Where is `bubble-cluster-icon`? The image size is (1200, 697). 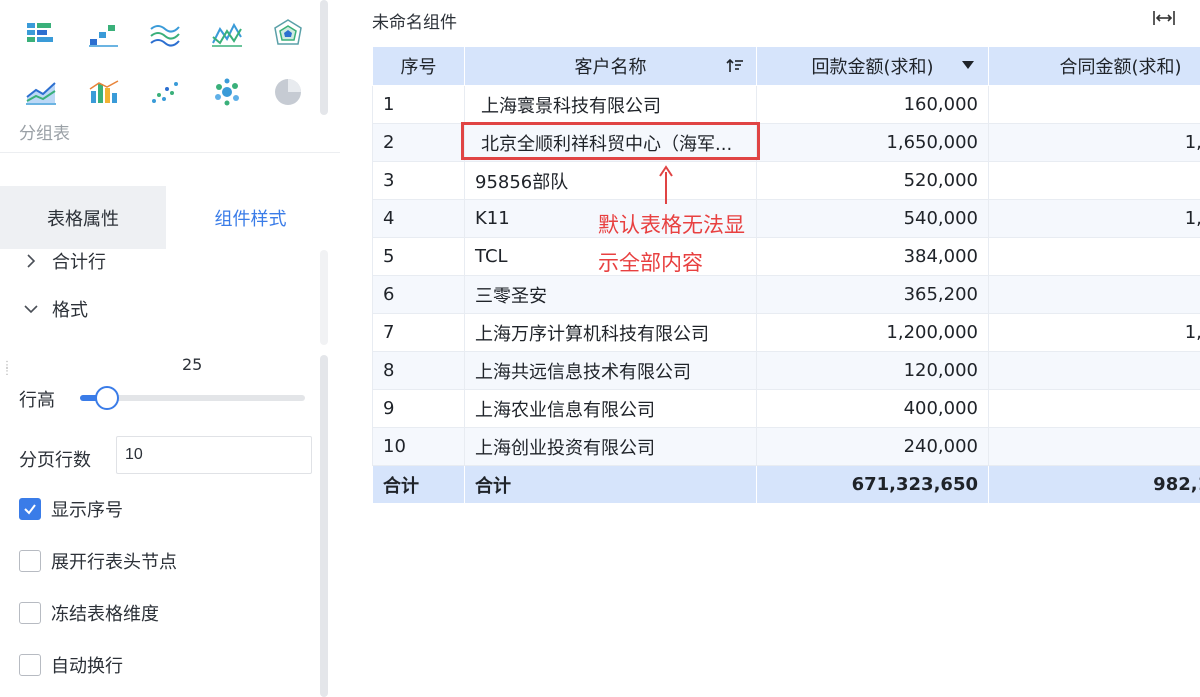 bubble-cluster-icon is located at coordinates (227, 92).